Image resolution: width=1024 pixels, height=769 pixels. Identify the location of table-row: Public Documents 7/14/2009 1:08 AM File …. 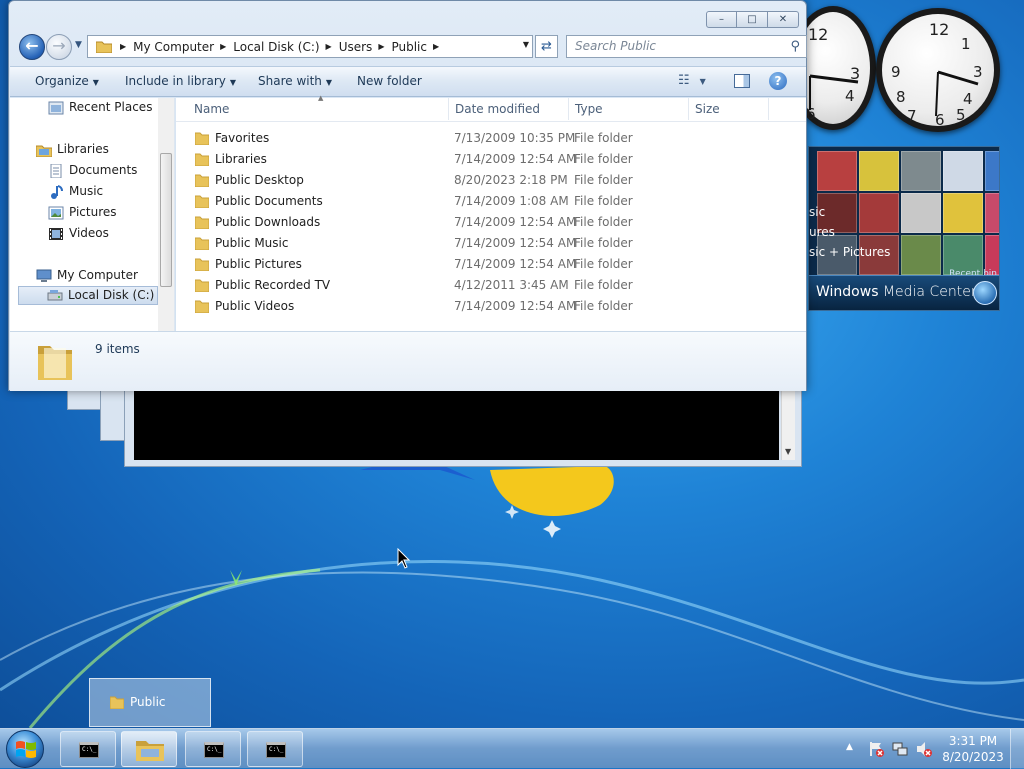
(491, 201).